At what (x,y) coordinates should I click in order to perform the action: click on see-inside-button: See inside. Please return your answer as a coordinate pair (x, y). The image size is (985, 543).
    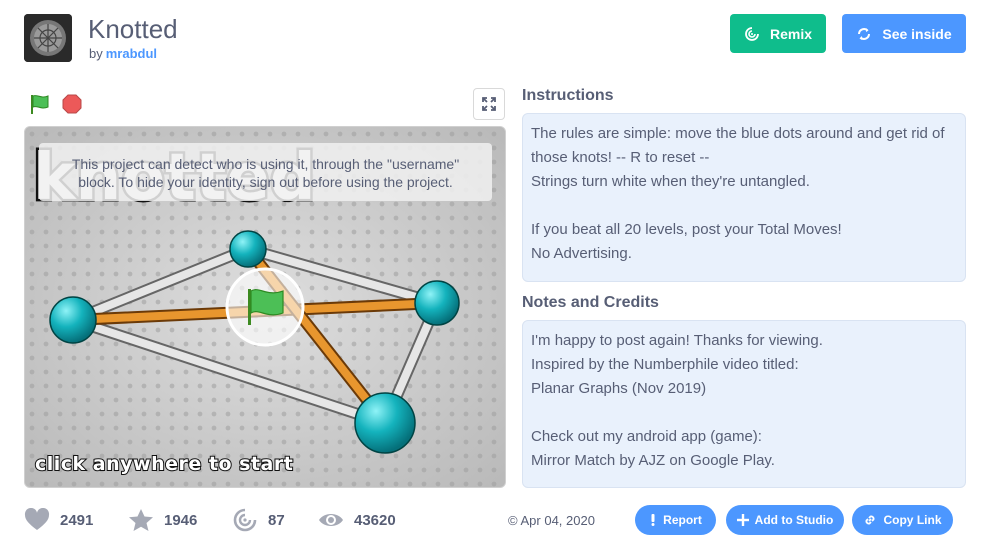
    Looking at the image, I should click on (904, 33).